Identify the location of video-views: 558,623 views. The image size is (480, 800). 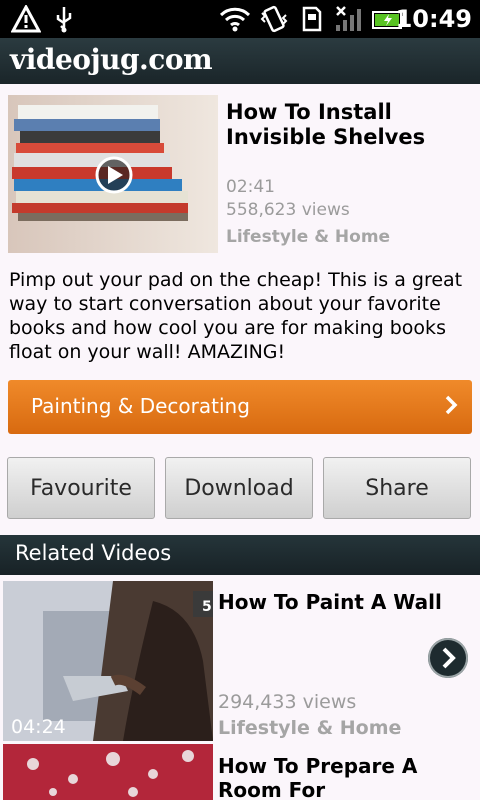
(288, 210).